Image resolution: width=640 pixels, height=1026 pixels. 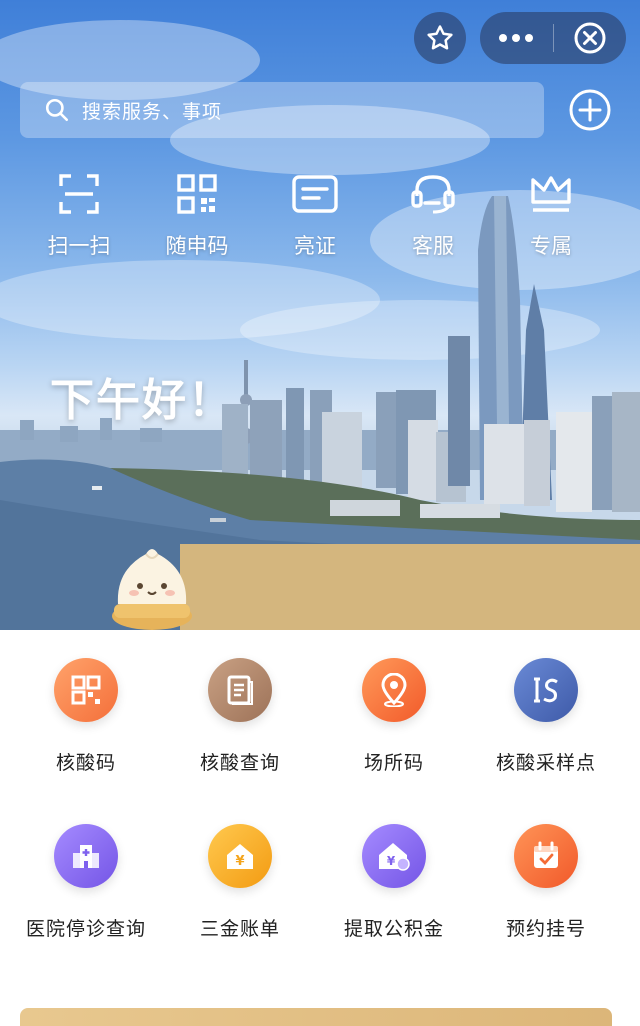 I want to click on id-card-icon, so click(x=315, y=194).